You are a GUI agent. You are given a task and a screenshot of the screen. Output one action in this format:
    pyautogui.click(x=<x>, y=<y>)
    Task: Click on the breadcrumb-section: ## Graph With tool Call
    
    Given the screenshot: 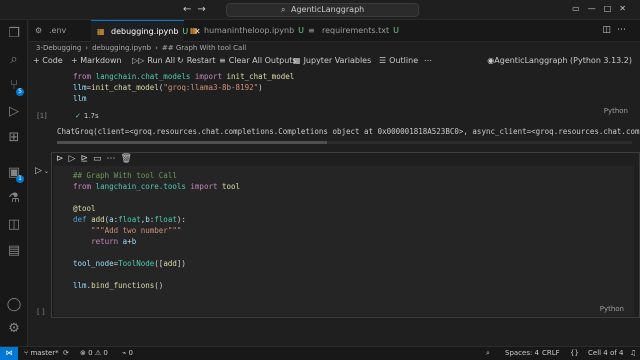 What is the action you would take?
    pyautogui.click(x=204, y=48)
    